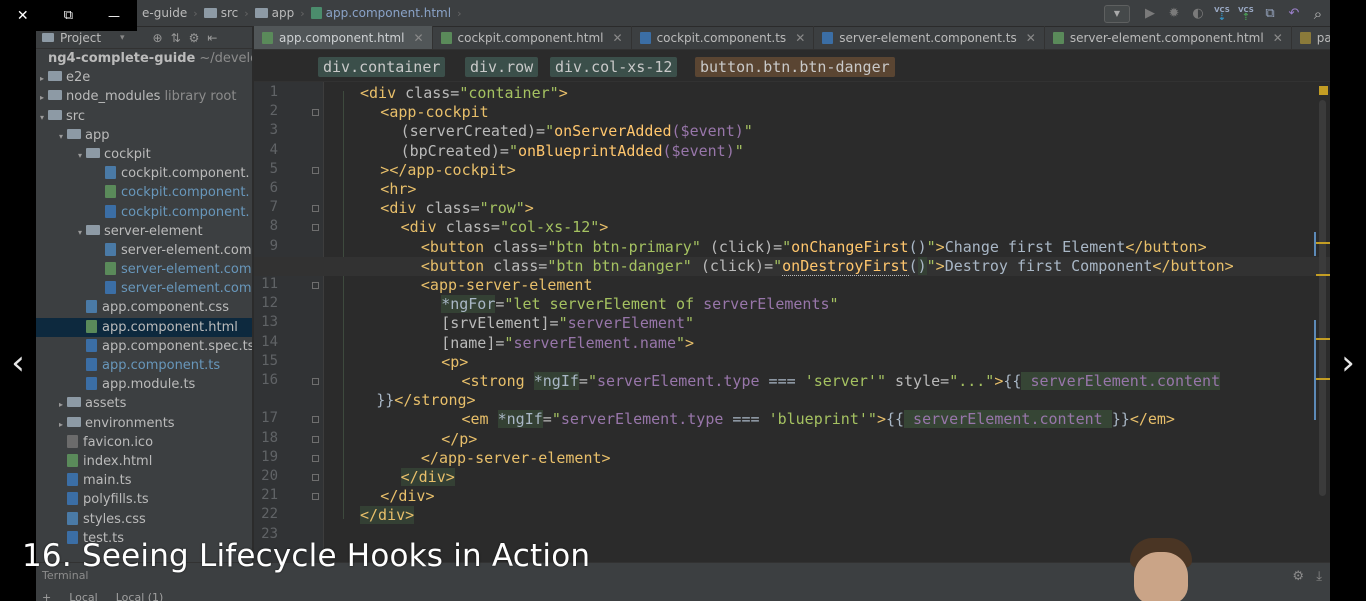 Image resolution: width=1366 pixels, height=601 pixels. I want to click on breadcrumb-item-guide: e-guide ›, so click(170, 13).